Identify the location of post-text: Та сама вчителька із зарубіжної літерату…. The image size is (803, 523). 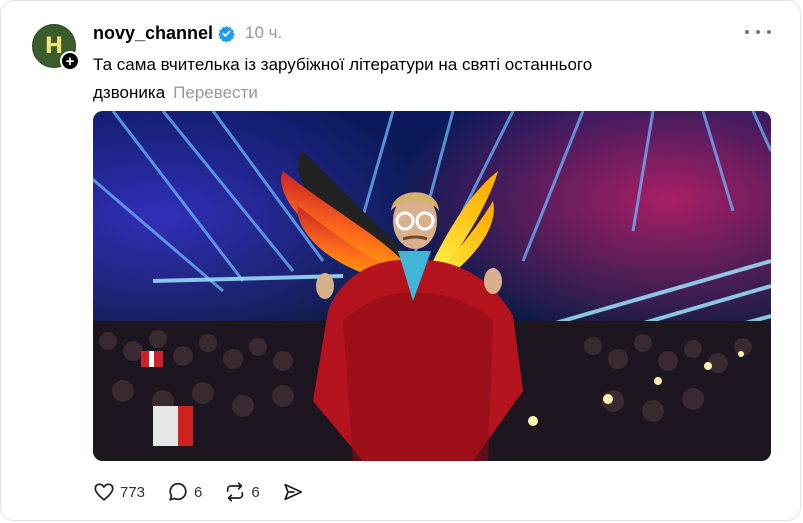
(423, 79).